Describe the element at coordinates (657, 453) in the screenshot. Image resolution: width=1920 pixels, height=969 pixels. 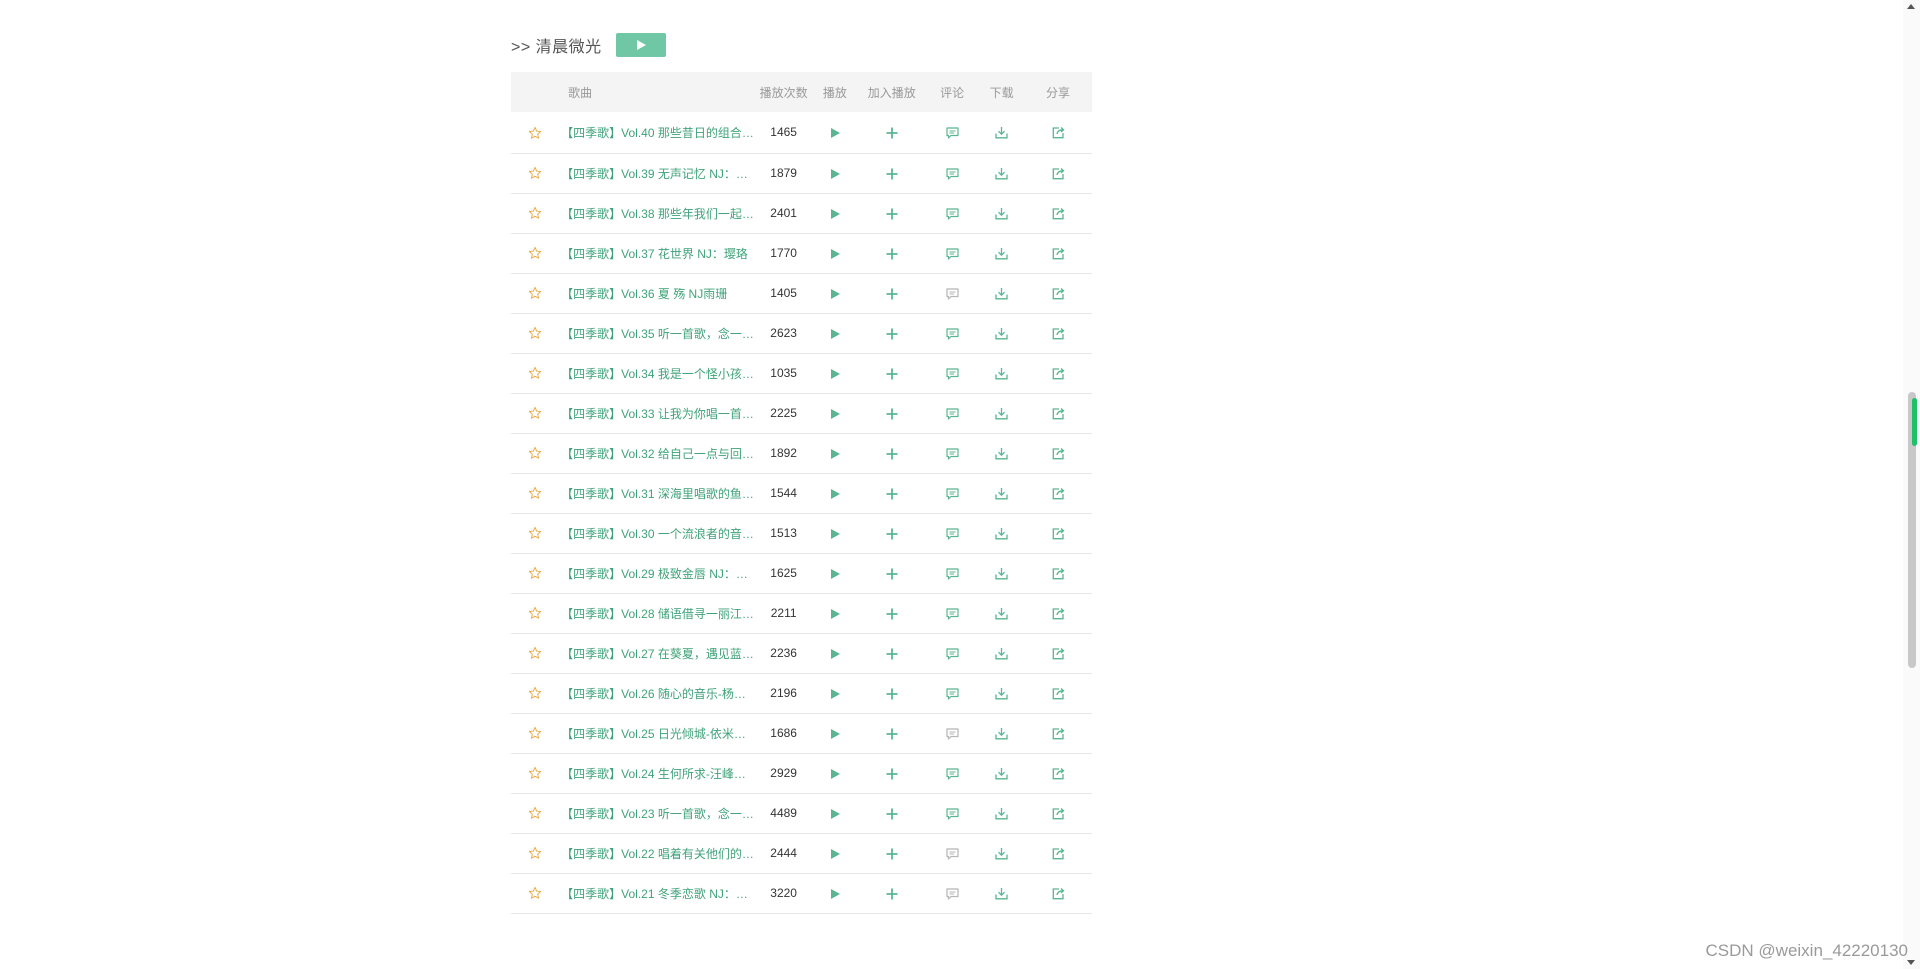
I see `song-title: 【四季歌】Vol.32 给自己一点与回忆相处的时间` at that location.